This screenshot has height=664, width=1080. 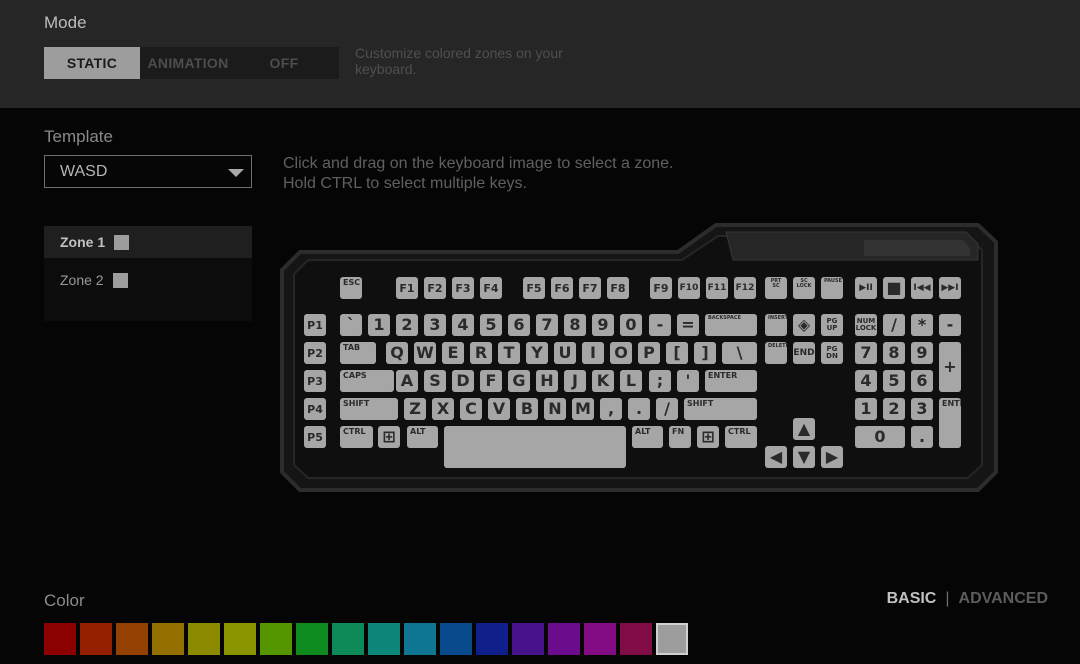 What do you see at coordinates (519, 381) in the screenshot?
I see `keyboard-key: G` at bounding box center [519, 381].